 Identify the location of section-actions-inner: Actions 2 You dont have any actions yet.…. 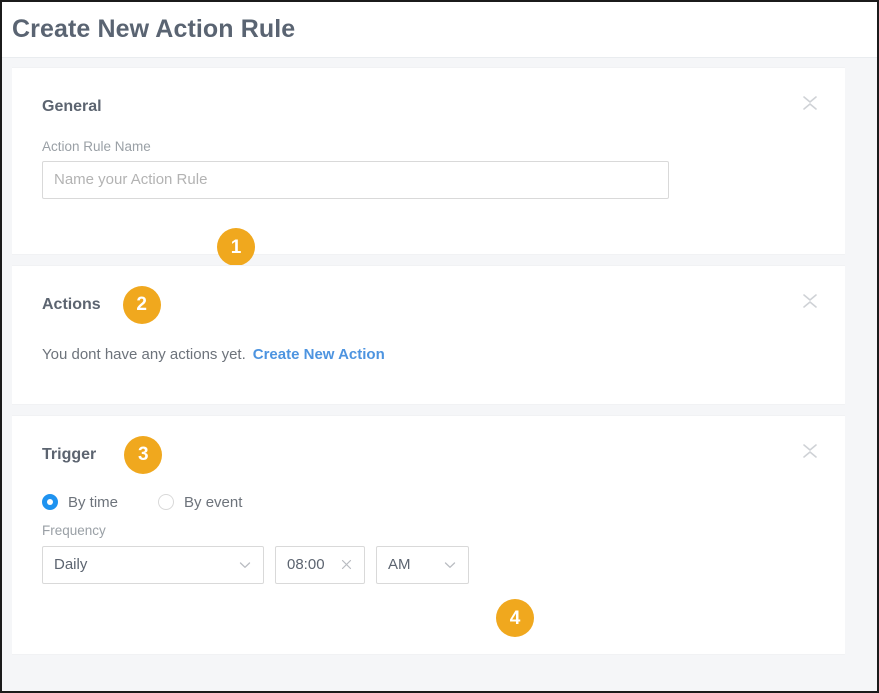
(428, 314).